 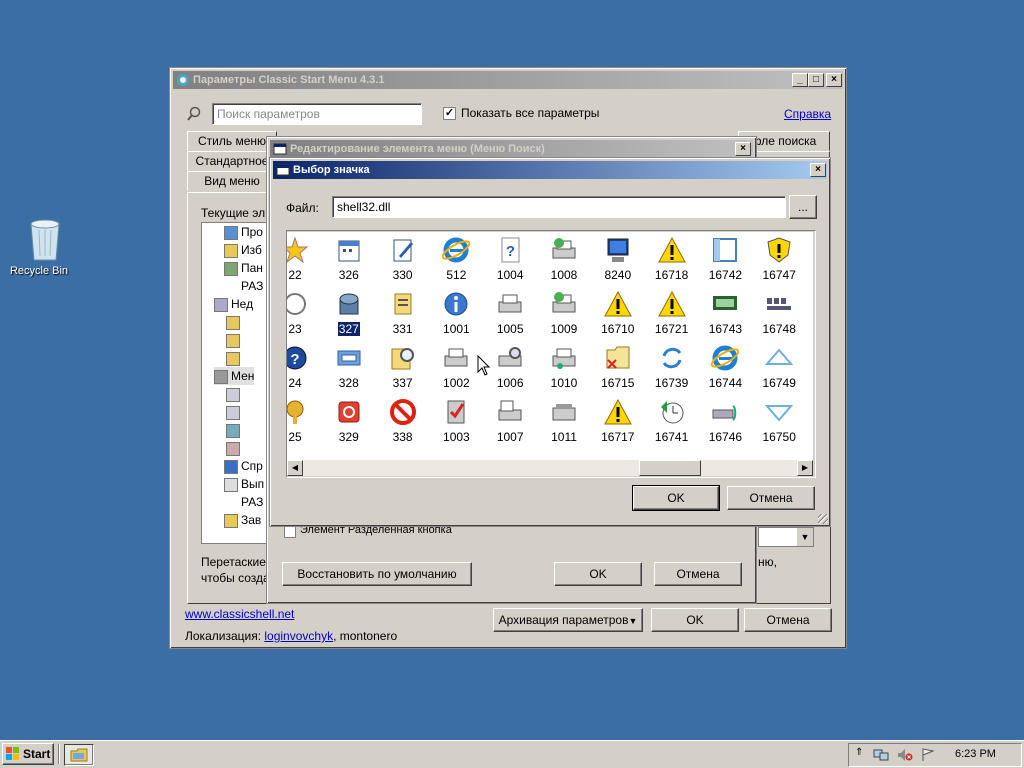 What do you see at coordinates (456, 315) in the screenshot?
I see `icon-cell: 1001` at bounding box center [456, 315].